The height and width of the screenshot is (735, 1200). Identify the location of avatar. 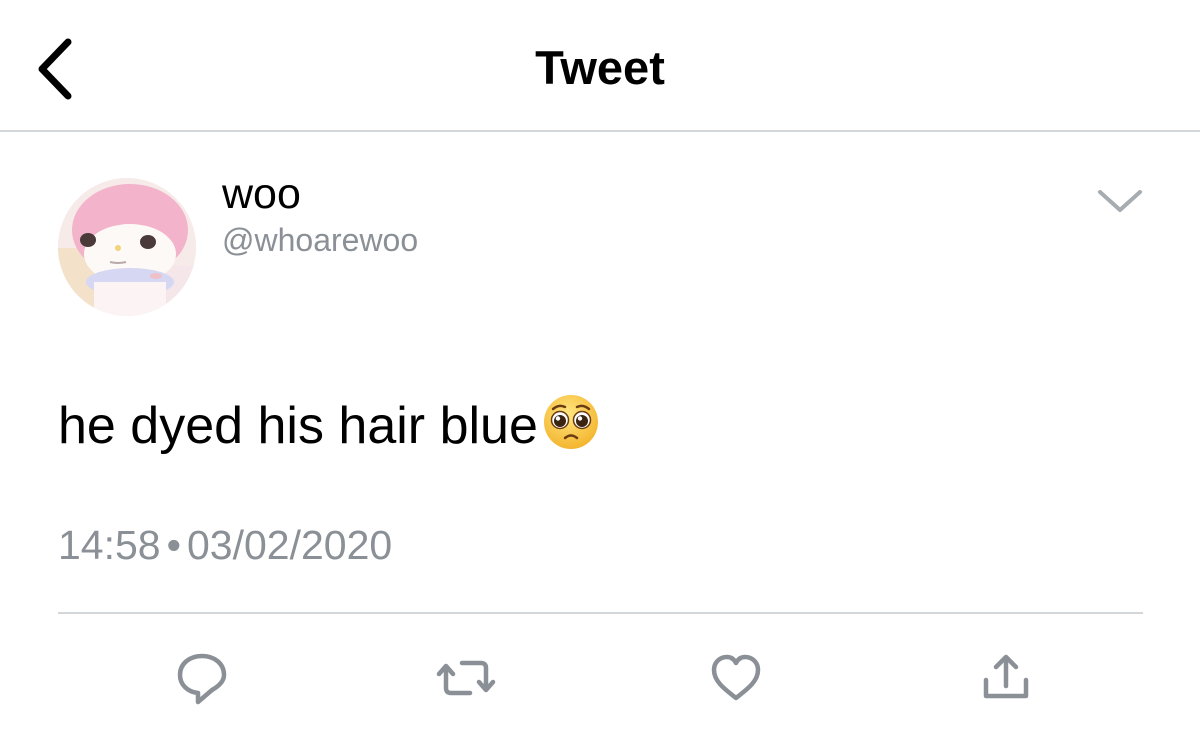
(127, 247).